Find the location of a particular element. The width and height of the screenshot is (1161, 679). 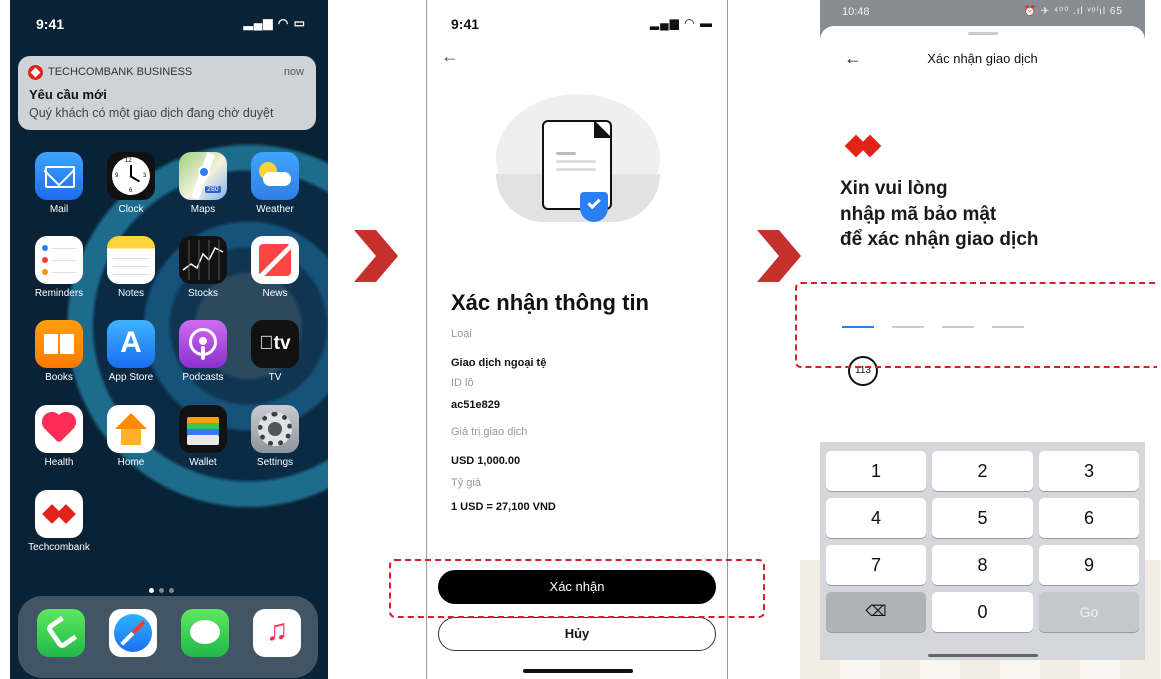

dock-phone is located at coordinates (61, 633).